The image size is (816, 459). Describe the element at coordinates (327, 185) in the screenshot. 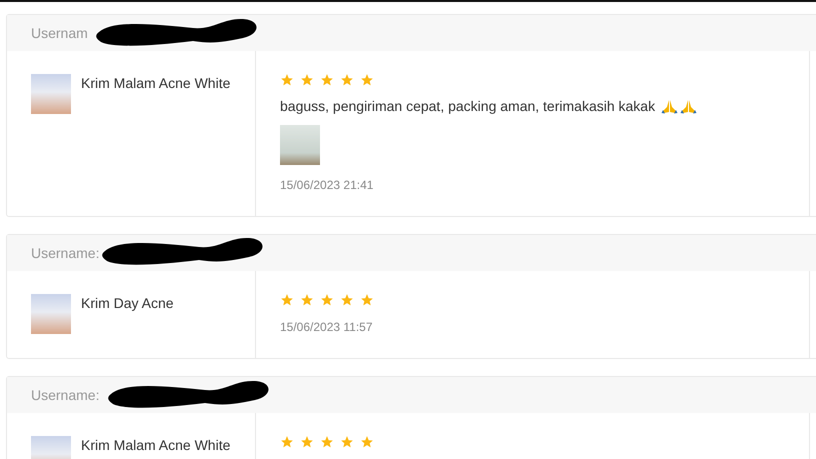

I see `review-date: 15/06/2023 21:41` at that location.